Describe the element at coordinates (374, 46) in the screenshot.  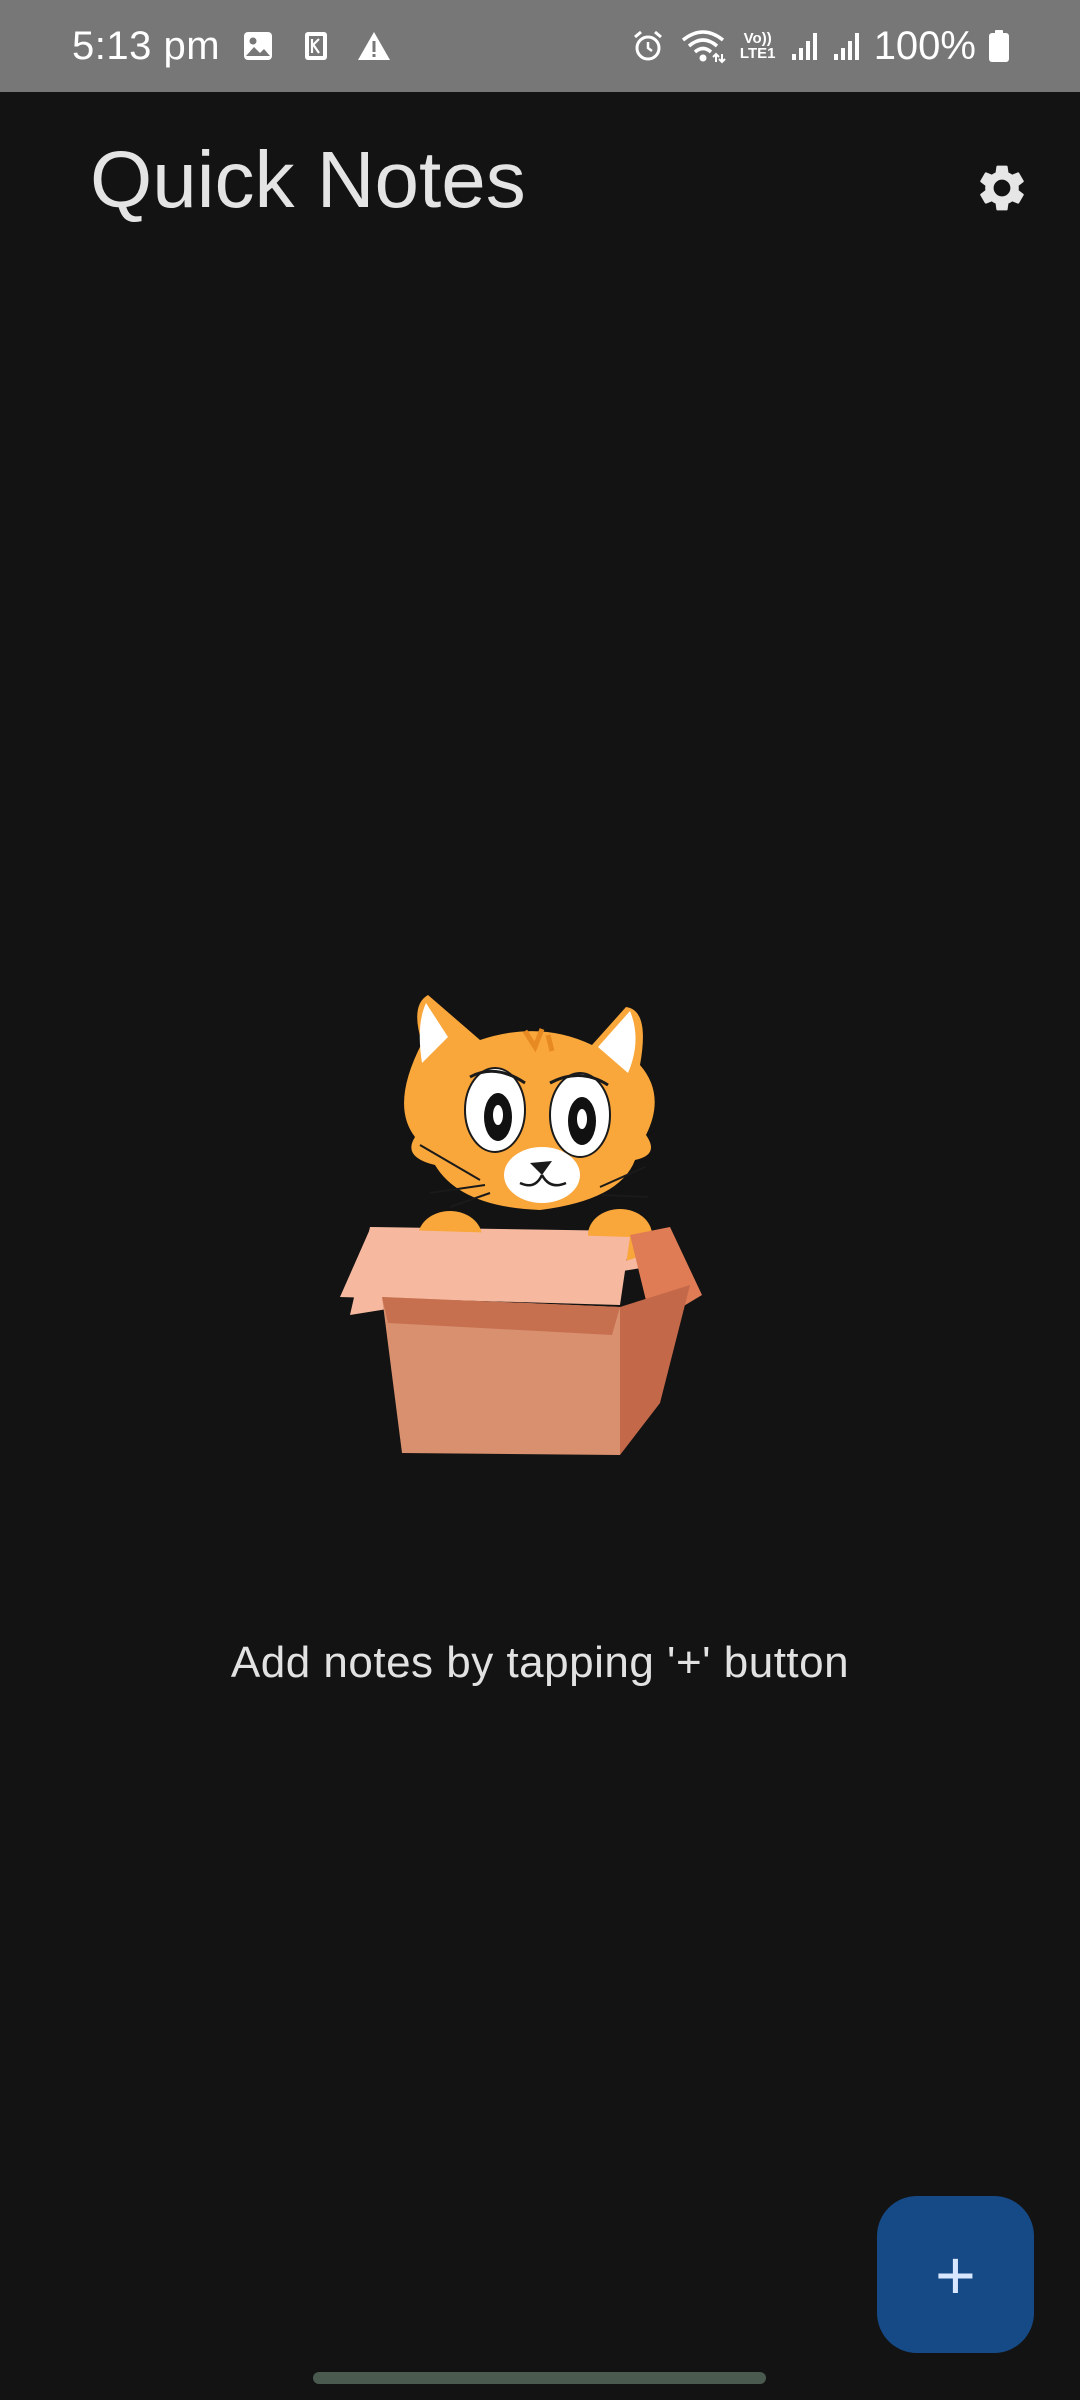
I see `warning-icon` at that location.